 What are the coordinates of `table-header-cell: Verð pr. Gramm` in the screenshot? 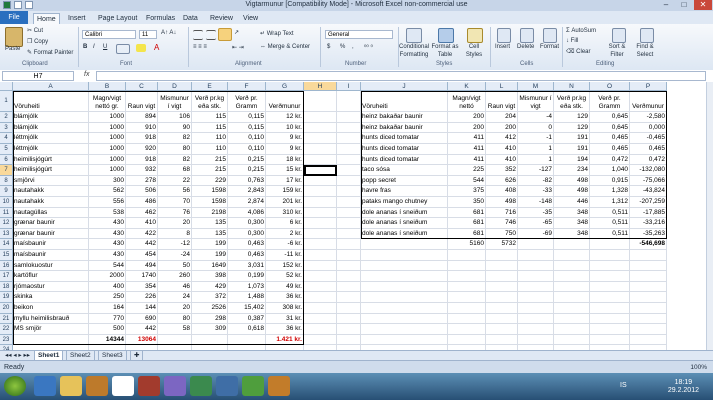 It's located at (247, 102).